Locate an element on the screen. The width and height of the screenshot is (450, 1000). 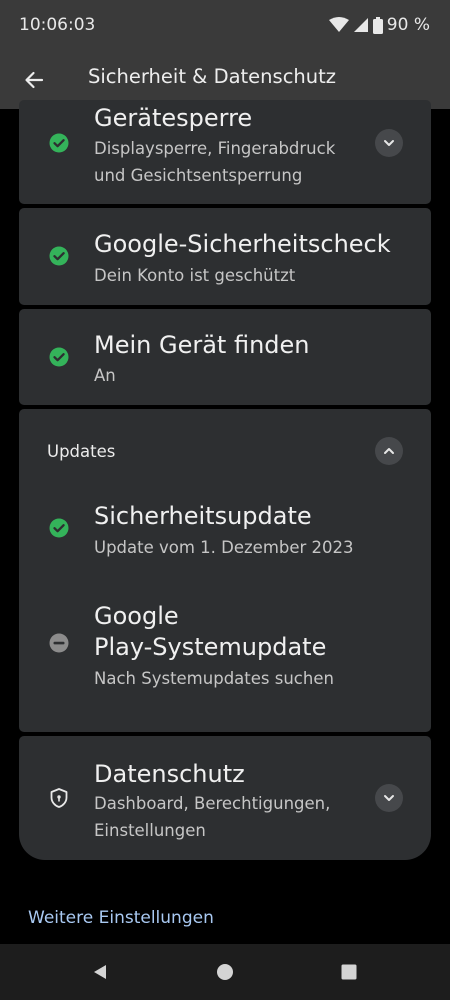
battery-percent: 90 % is located at coordinates (408, 25).